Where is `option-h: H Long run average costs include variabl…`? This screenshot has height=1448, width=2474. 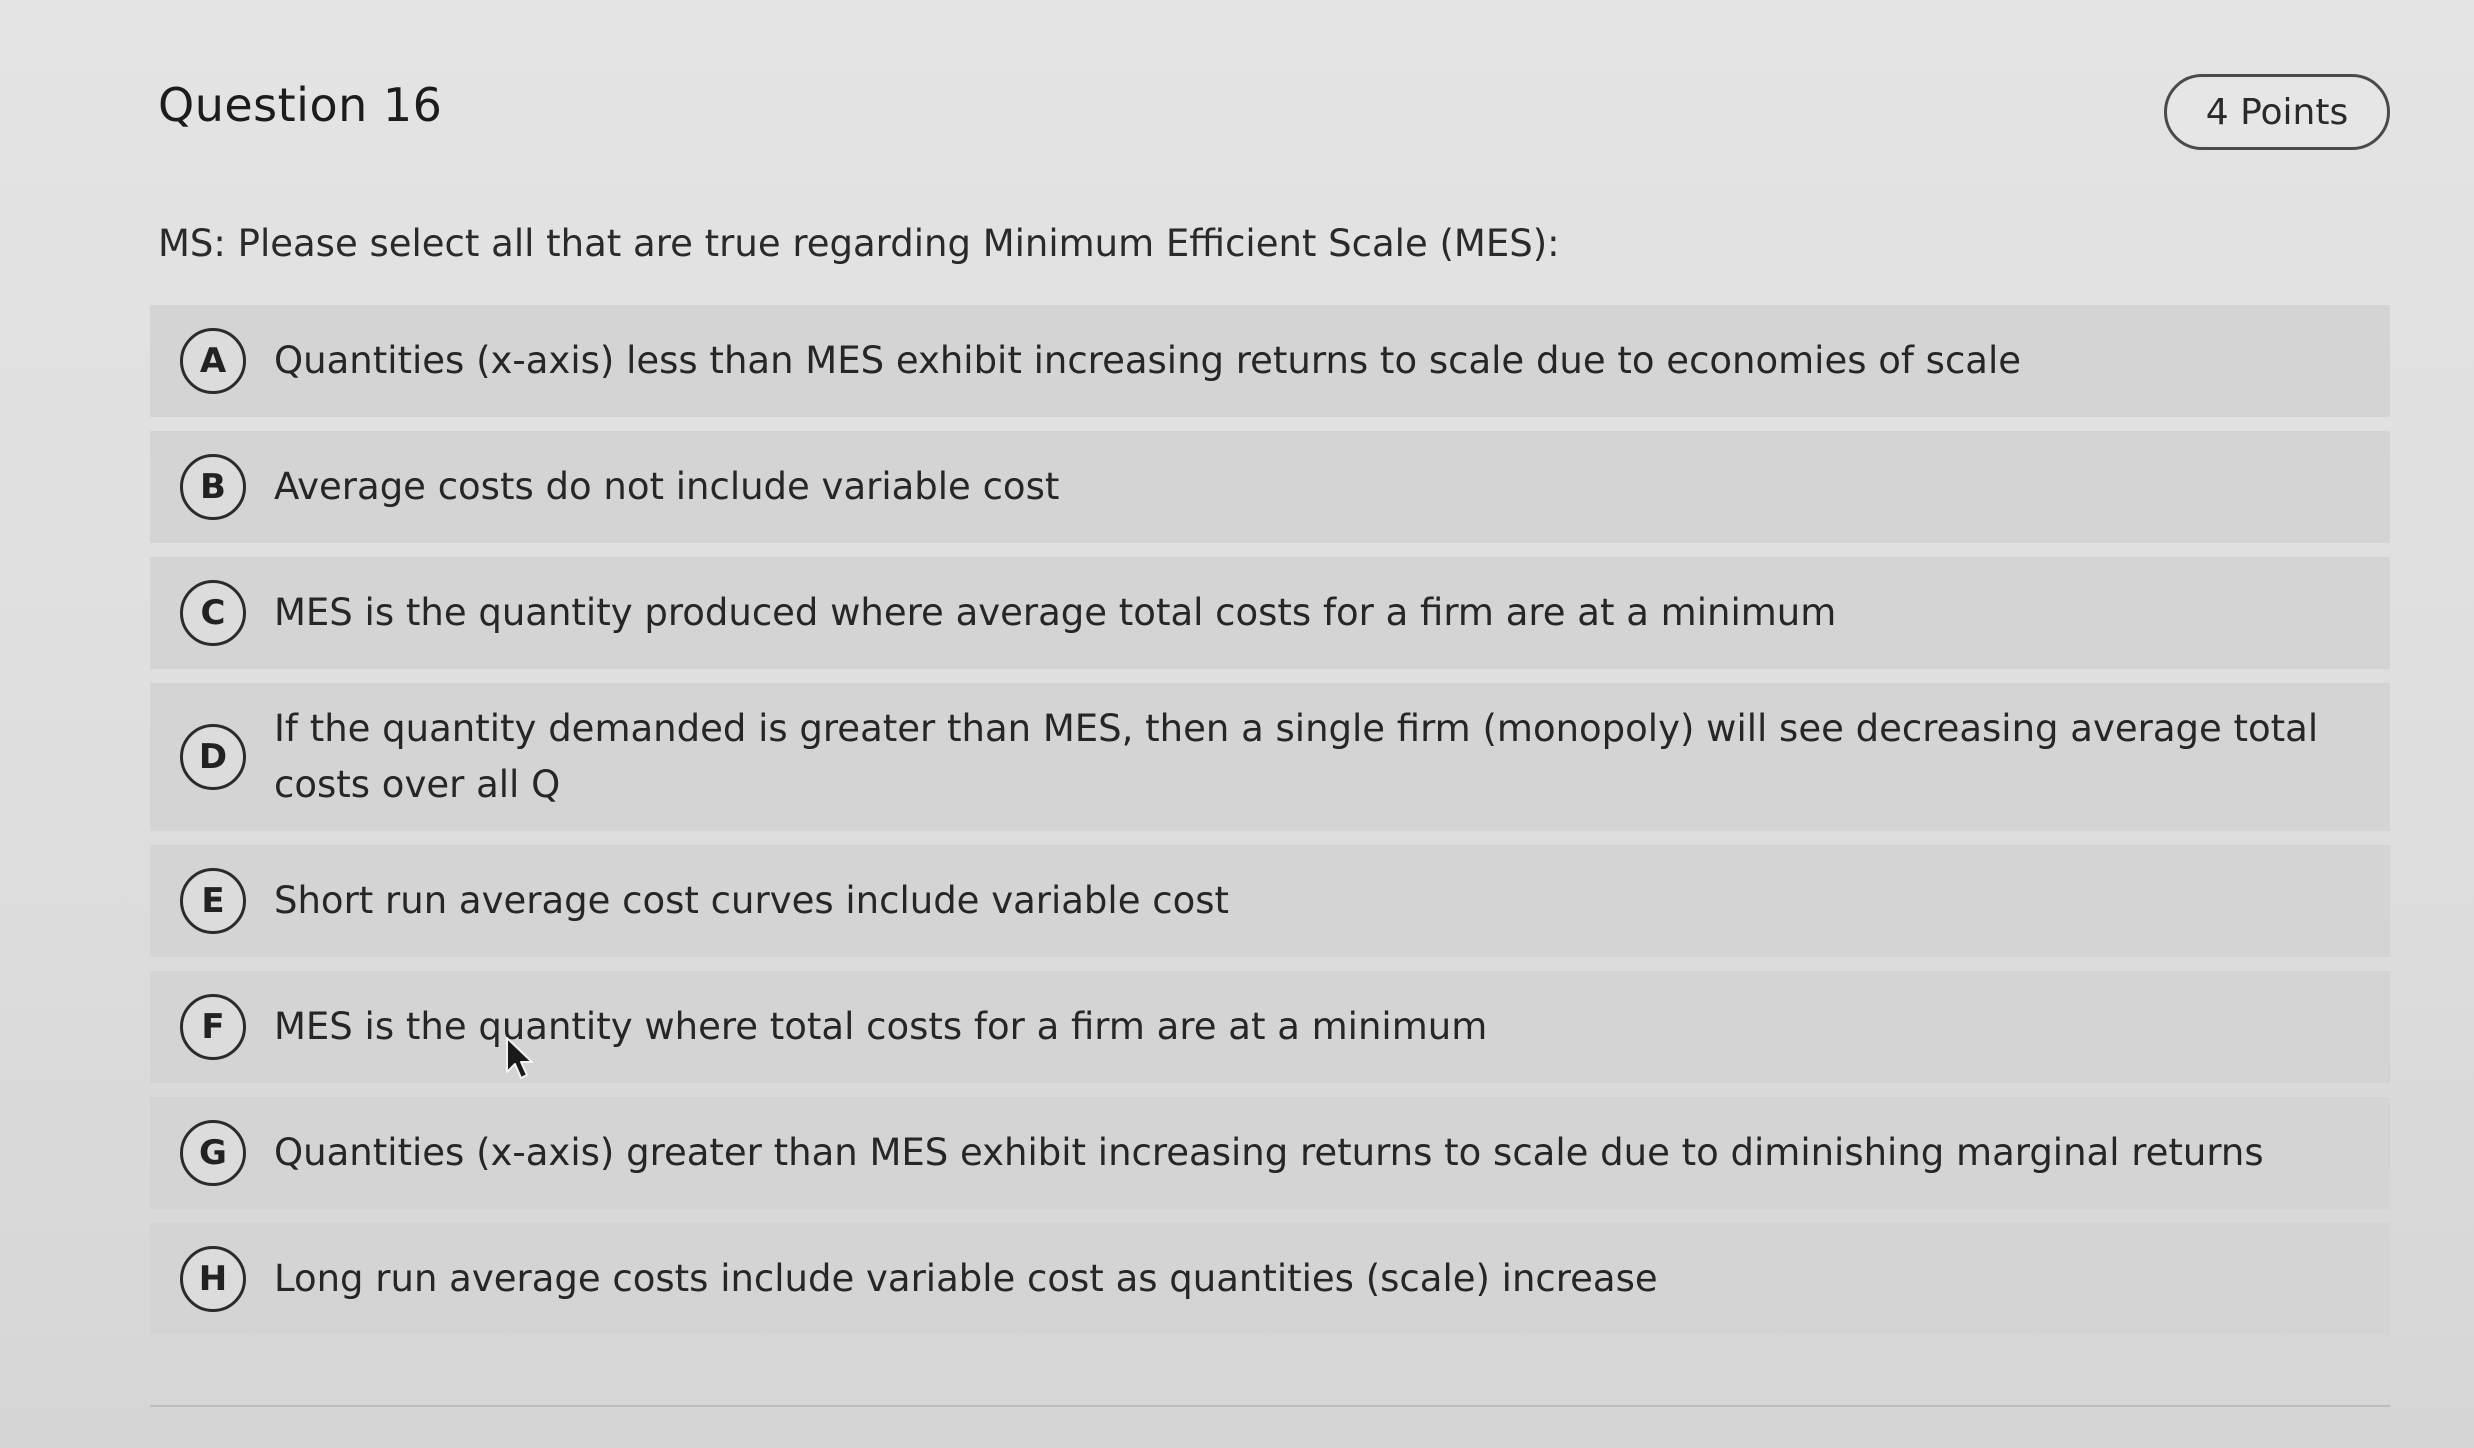 option-h: H Long run average costs include variabl… is located at coordinates (1270, 1279).